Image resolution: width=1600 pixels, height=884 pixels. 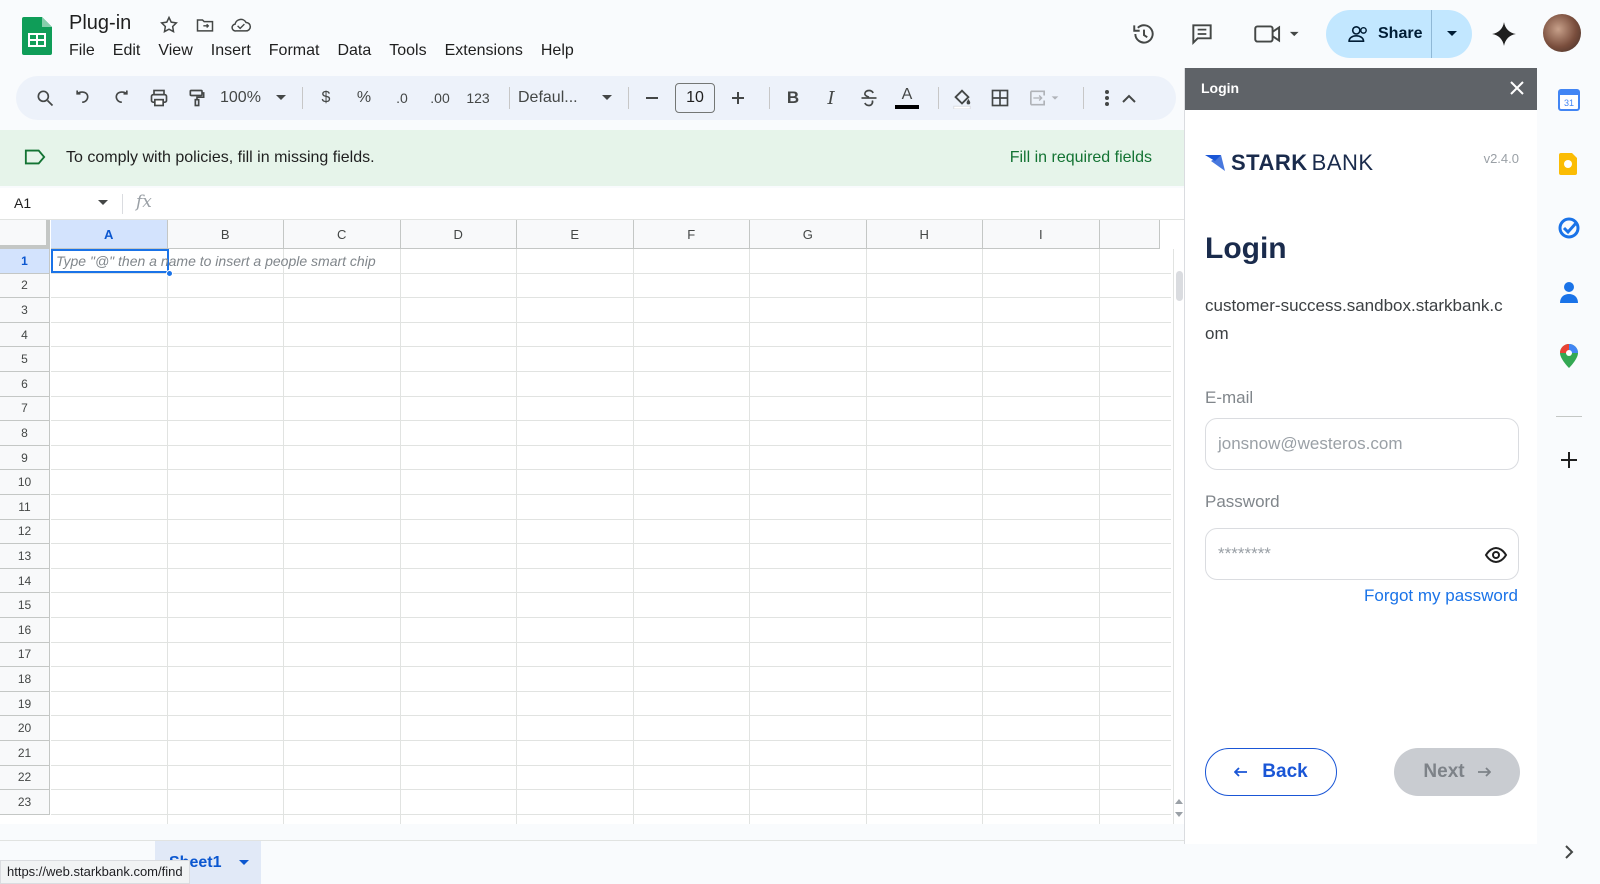 I want to click on row-header-1: 1, so click(x=25, y=261).